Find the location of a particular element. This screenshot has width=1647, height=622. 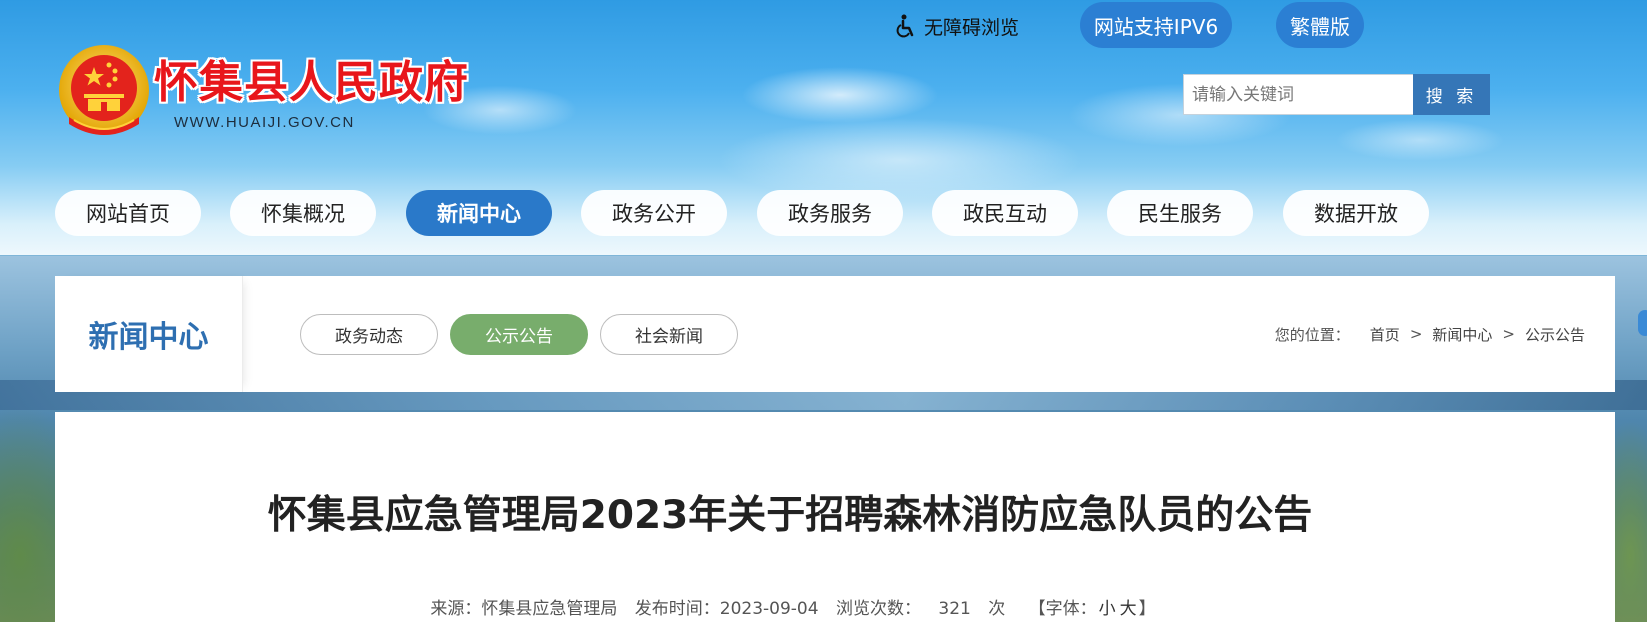

breadcrumb-news-center: 新闻中心 is located at coordinates (1462, 334).